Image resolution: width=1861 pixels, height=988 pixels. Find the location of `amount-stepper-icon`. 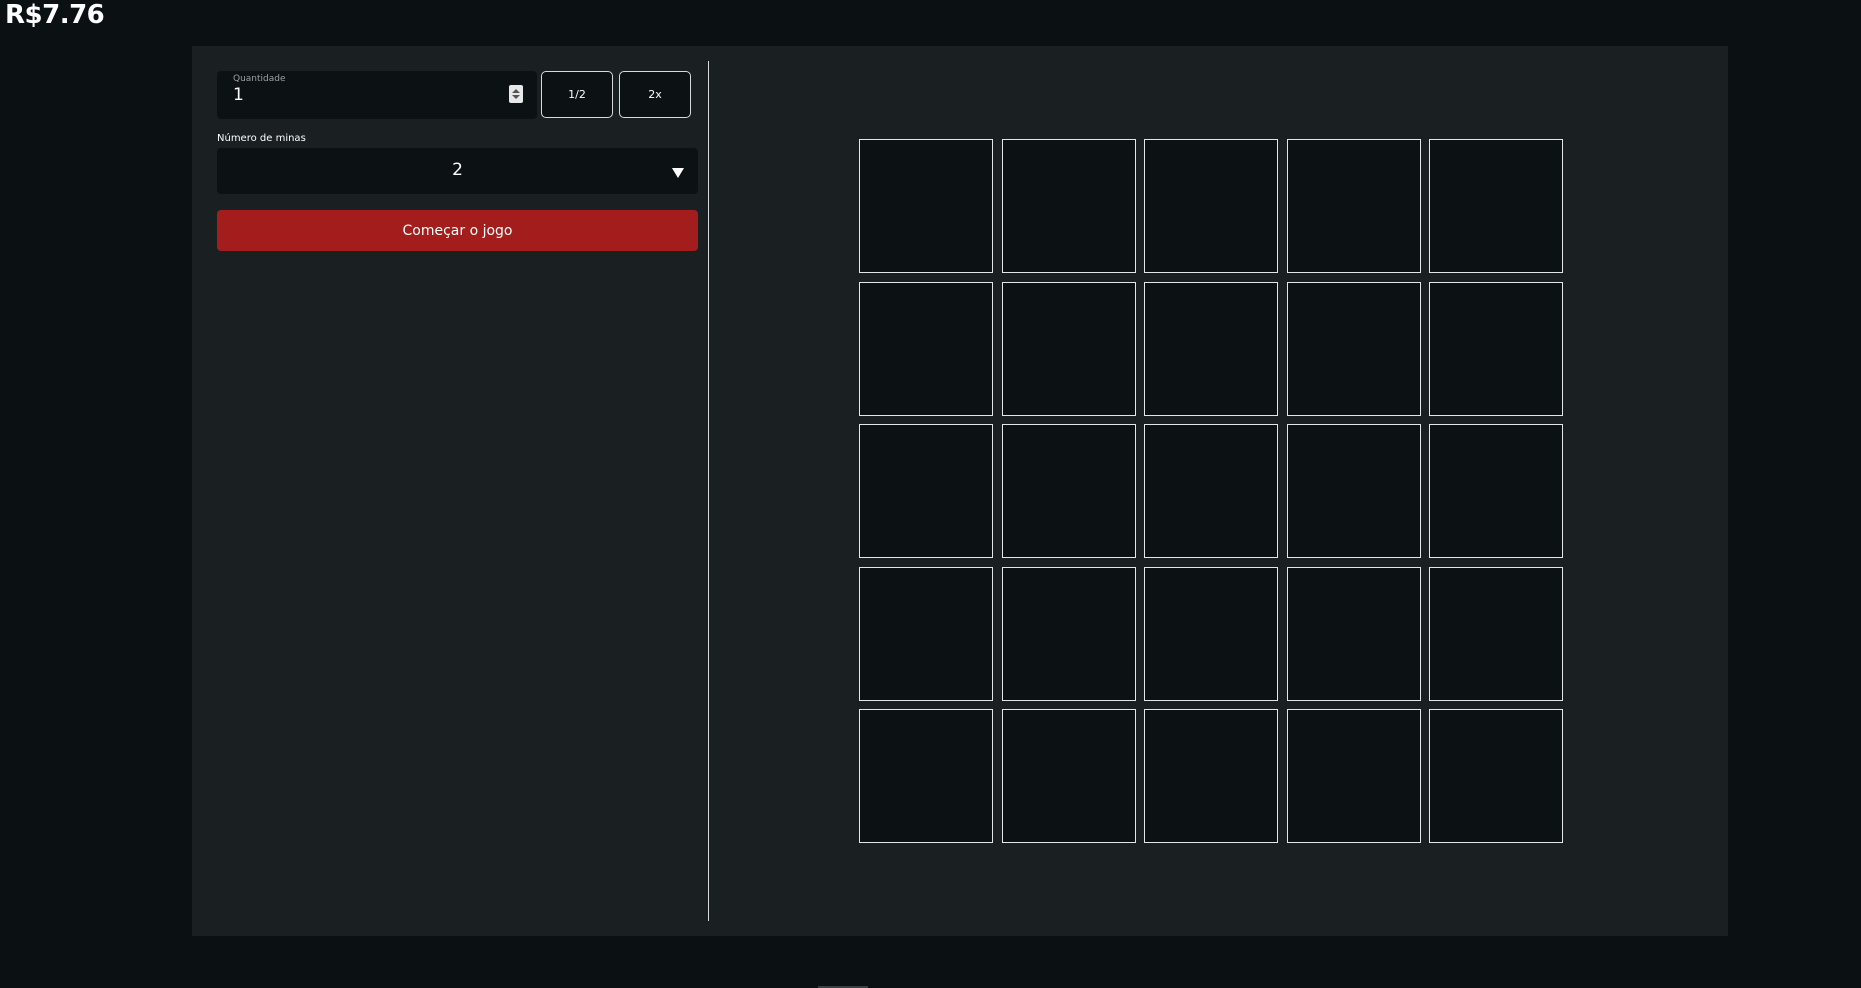

amount-stepper-icon is located at coordinates (516, 94).